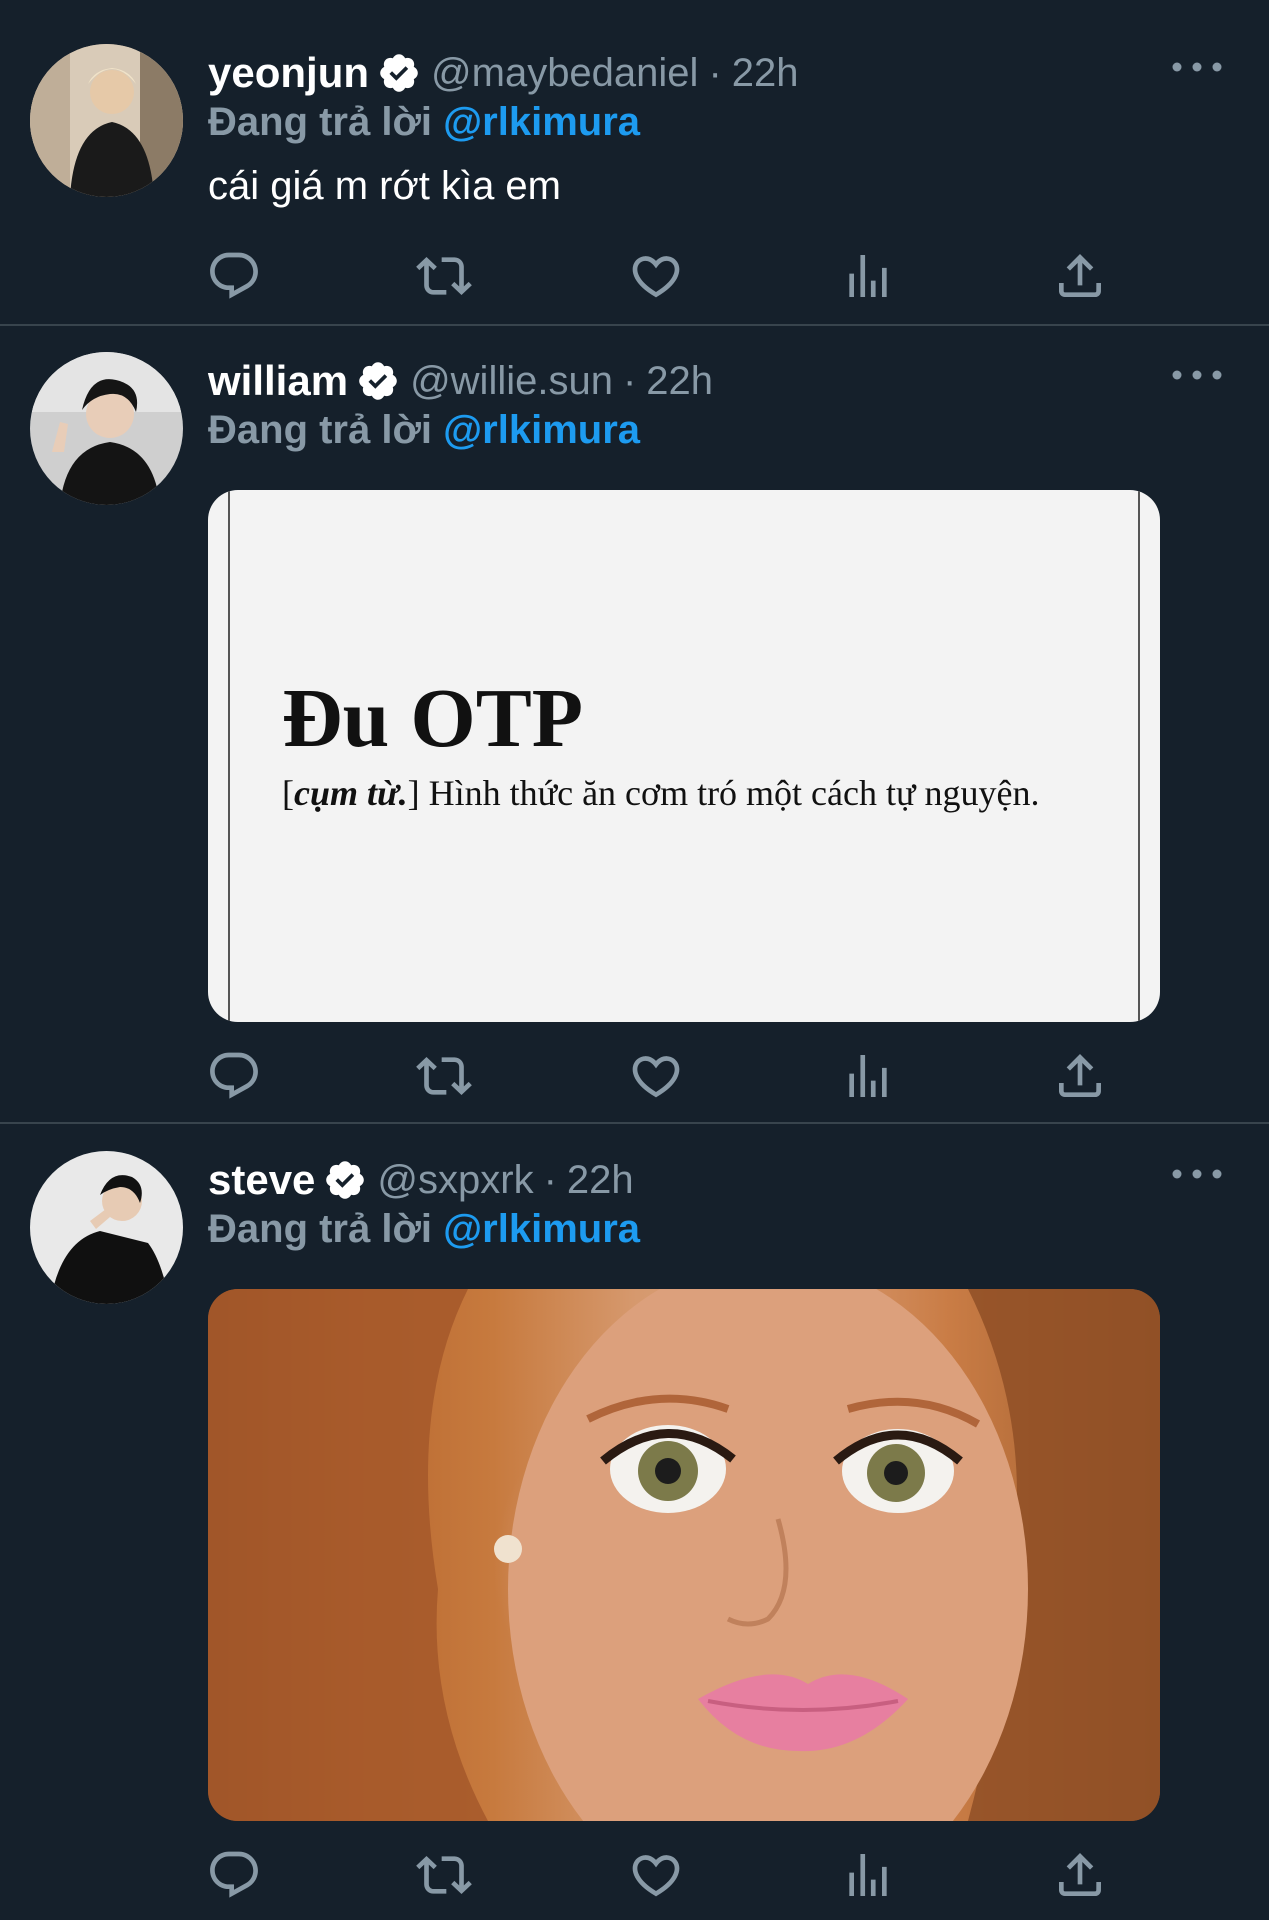 The image size is (1269, 1920). What do you see at coordinates (729, 793) in the screenshot?
I see `definition-text: Hình thức ăn cơm tró một cách tự nguyện.` at bounding box center [729, 793].